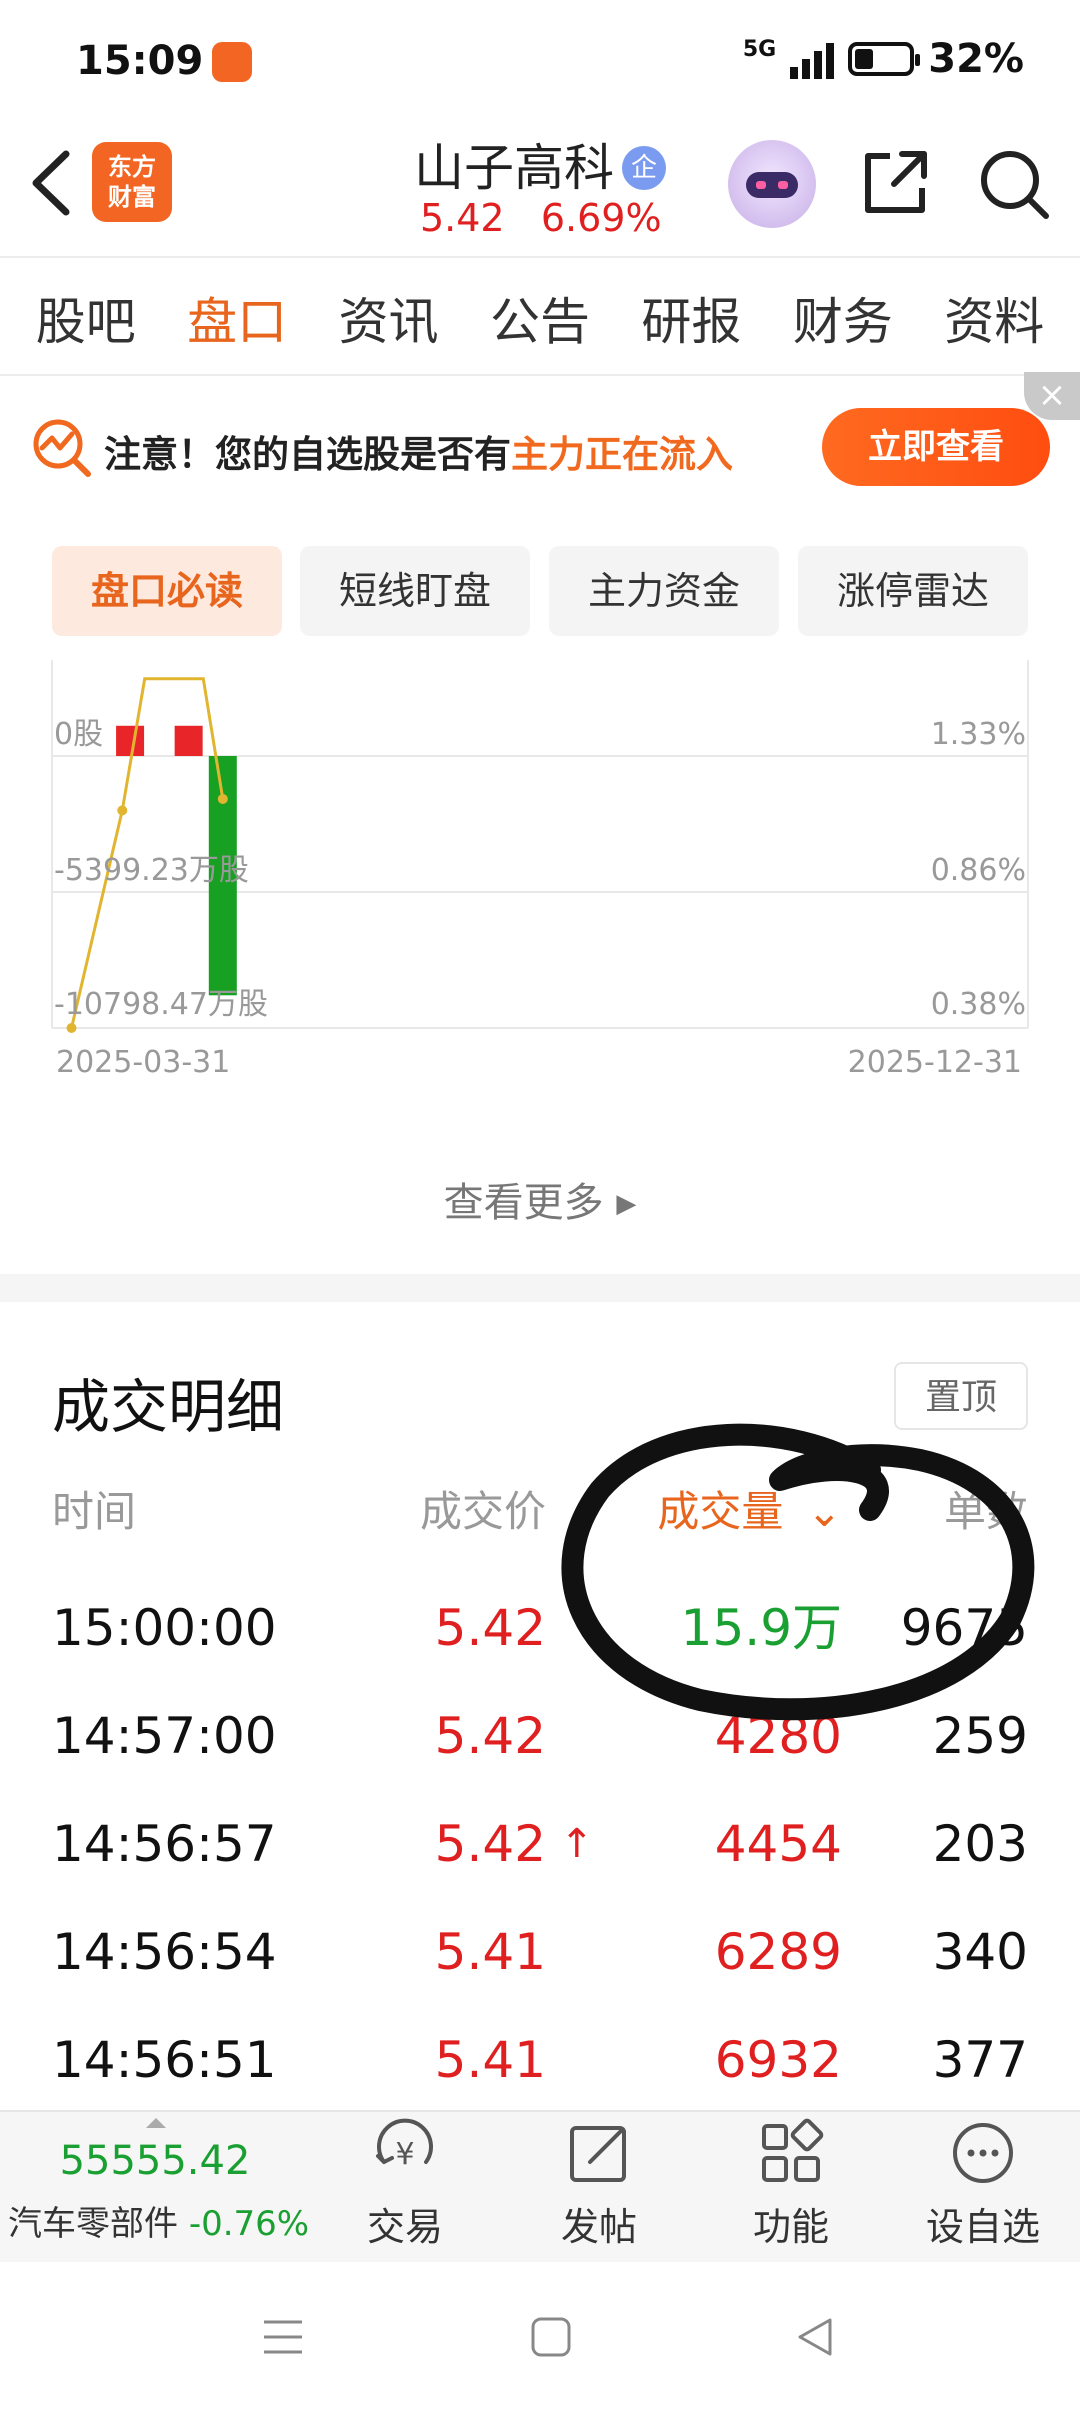 The width and height of the screenshot is (1080, 2412). I want to click on table-row: 14:56:54 5.41 6289 340, so click(540, 1952).